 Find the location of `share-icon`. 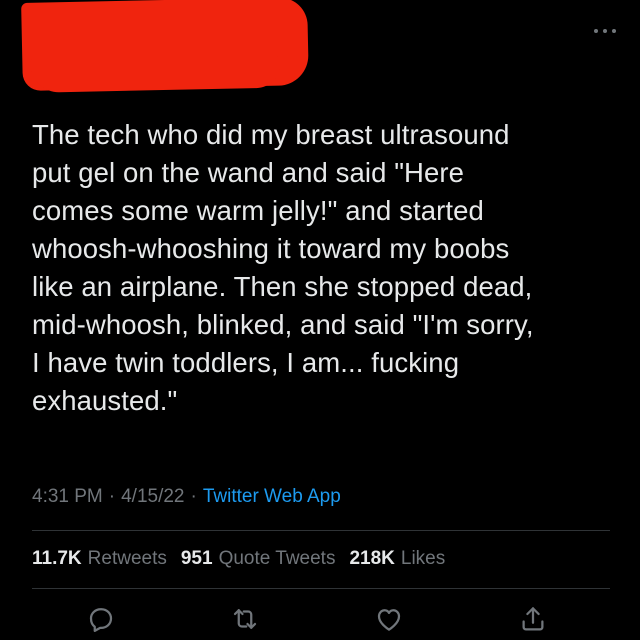

share-icon is located at coordinates (533, 619).